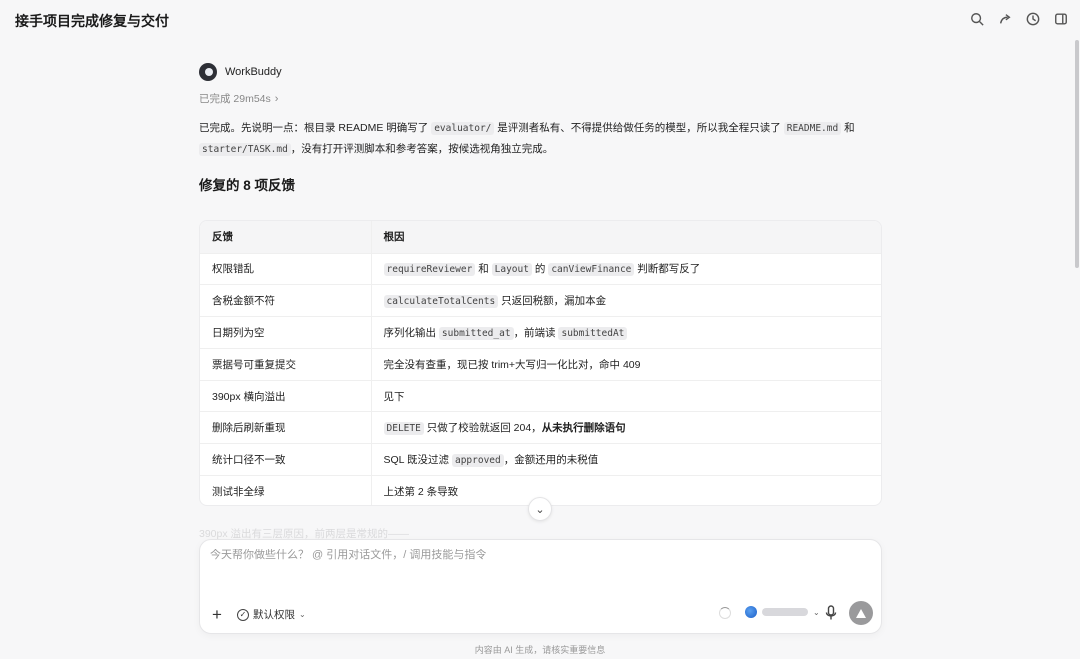 The height and width of the screenshot is (659, 1080). Describe the element at coordinates (463, 128) in the screenshot. I see `inline-code: evaluator/` at that location.